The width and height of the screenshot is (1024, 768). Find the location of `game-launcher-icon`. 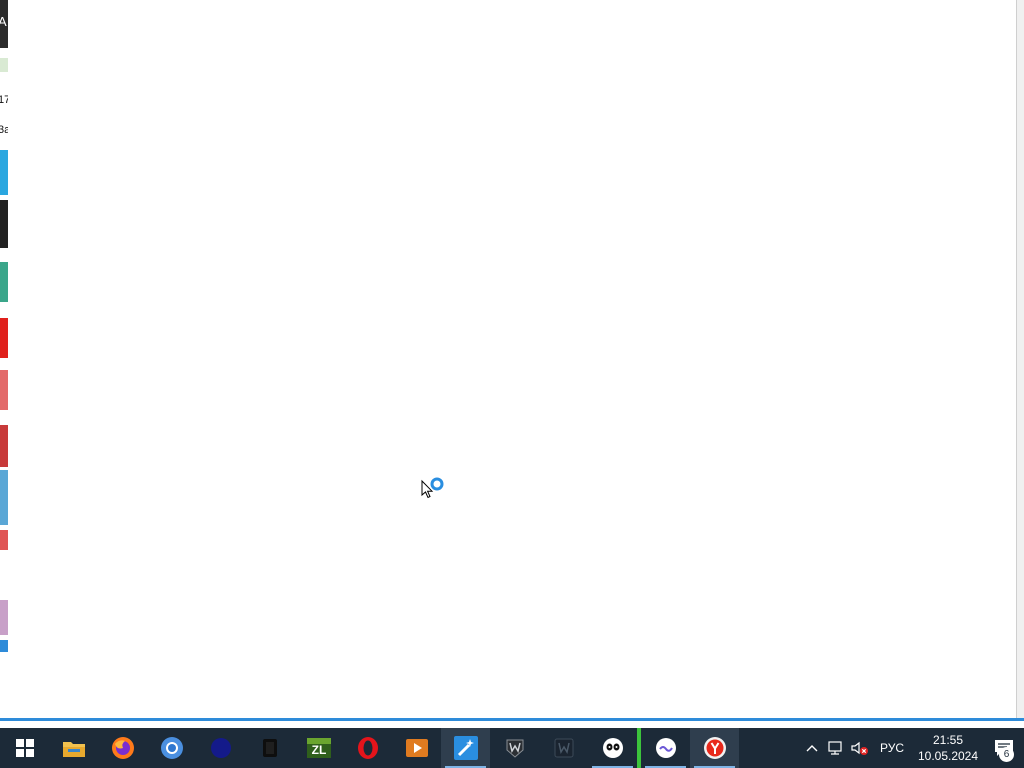

game-launcher-icon is located at coordinates (563, 748).